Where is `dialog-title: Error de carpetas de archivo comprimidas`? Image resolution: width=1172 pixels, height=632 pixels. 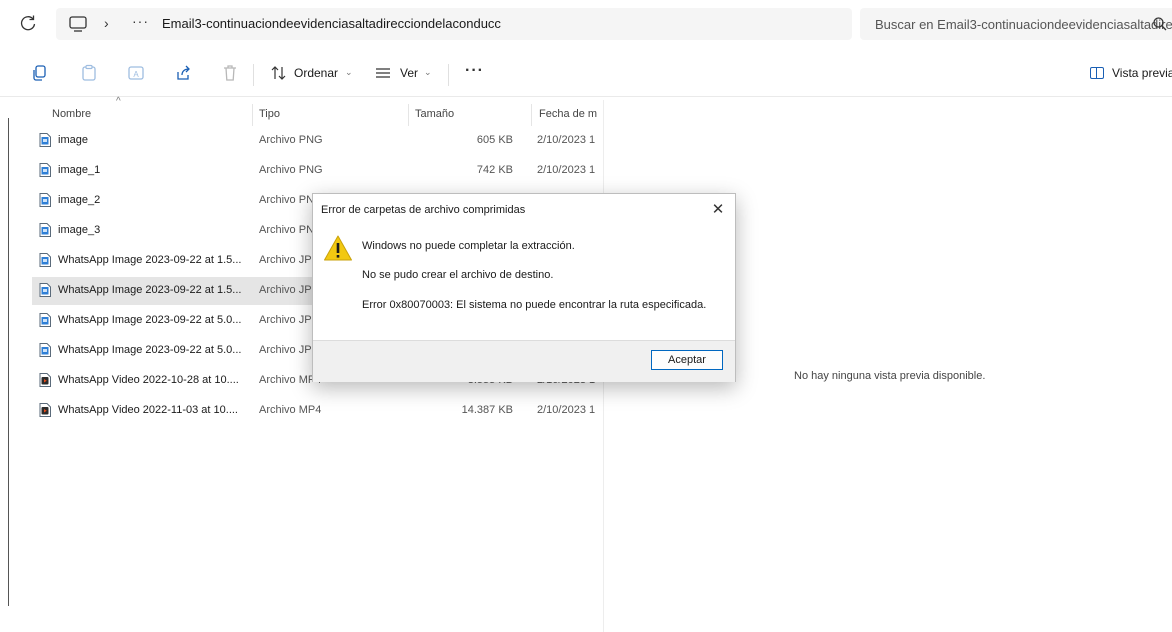
dialog-title: Error de carpetas de archivo comprimidas is located at coordinates (423, 210).